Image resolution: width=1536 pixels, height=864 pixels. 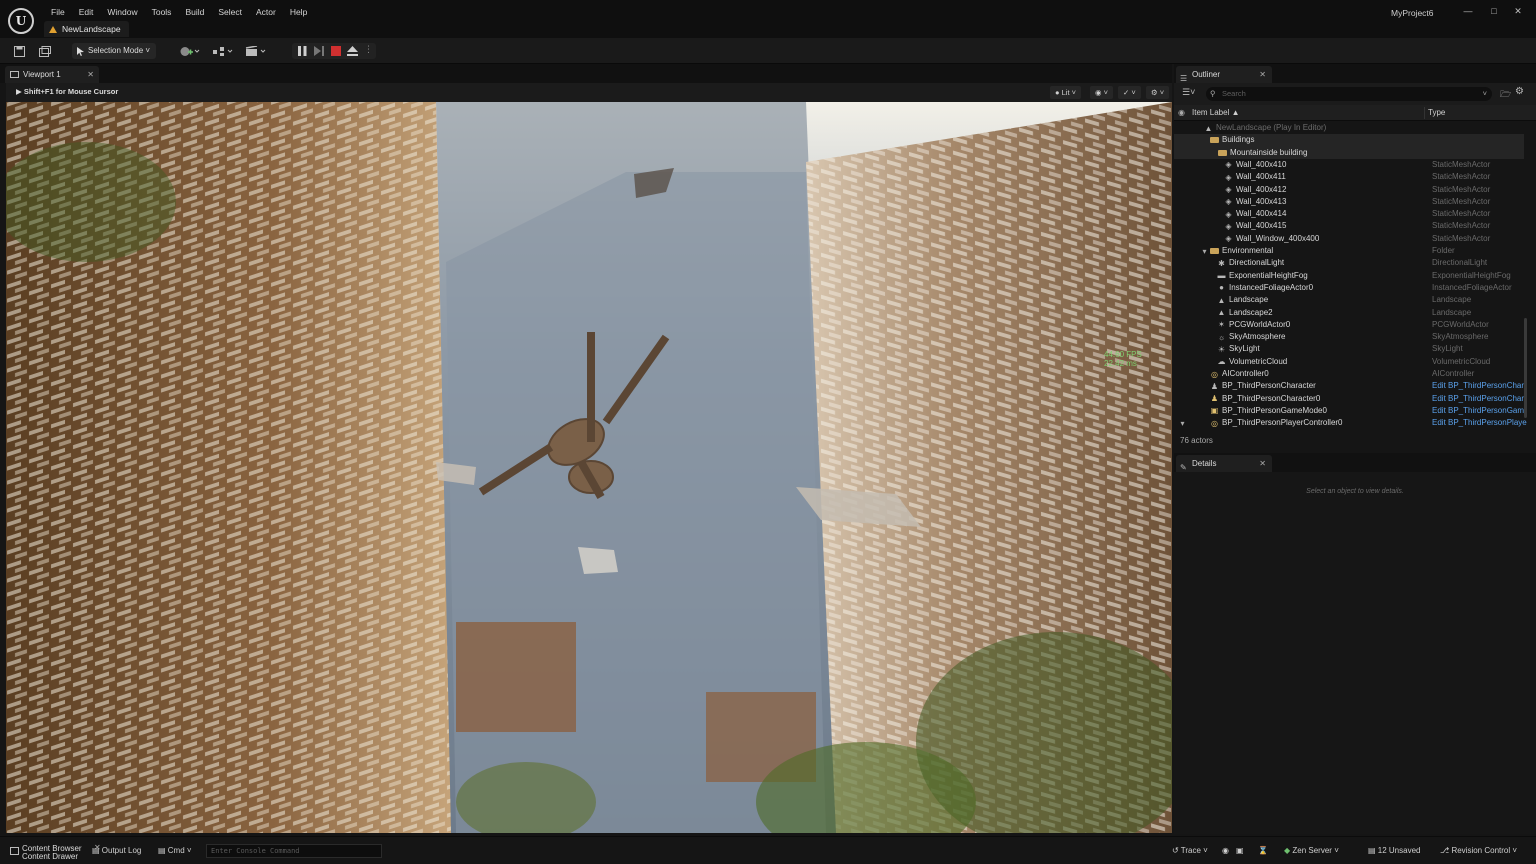 I want to click on viewport-tab-bar: Viewport 1 ✕, so click(x=586, y=73).